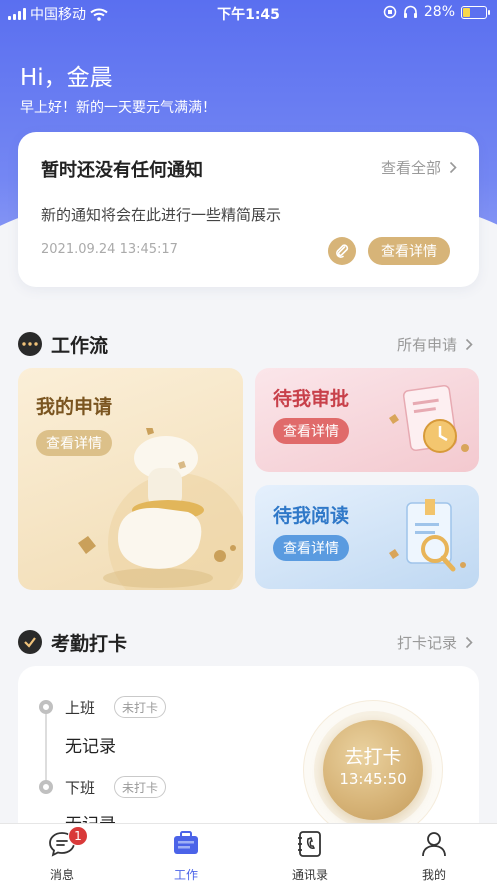 This screenshot has height=883, width=497. Describe the element at coordinates (66, 78) in the screenshot. I see `greeting-title: Hi，金晨` at that location.